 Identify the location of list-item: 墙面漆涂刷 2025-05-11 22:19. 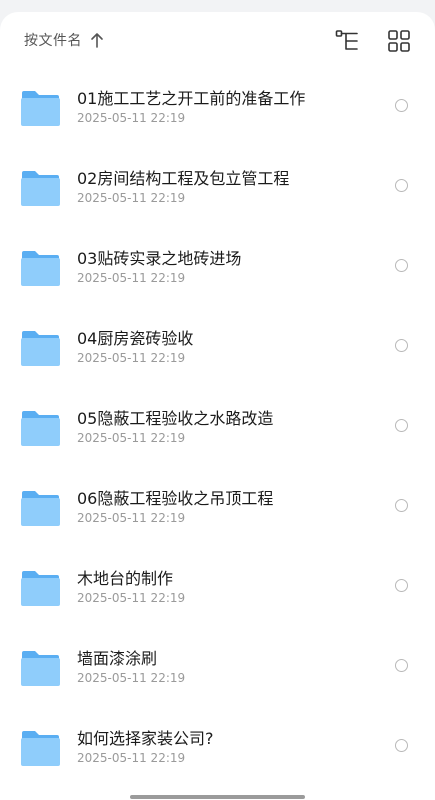
(217, 667).